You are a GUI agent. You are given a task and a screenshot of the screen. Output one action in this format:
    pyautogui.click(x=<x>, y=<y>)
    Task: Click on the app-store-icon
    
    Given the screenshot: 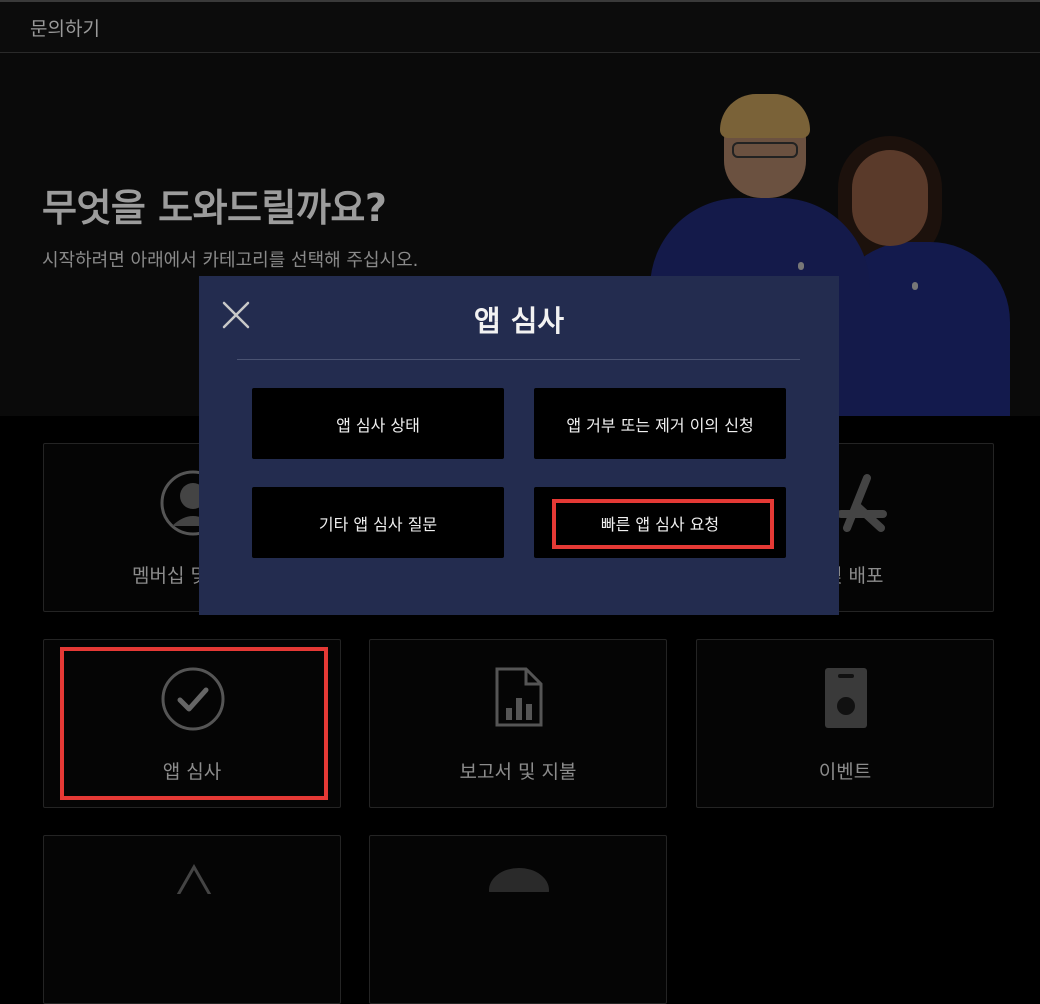 What is the action you would take?
    pyautogui.click(x=862, y=503)
    